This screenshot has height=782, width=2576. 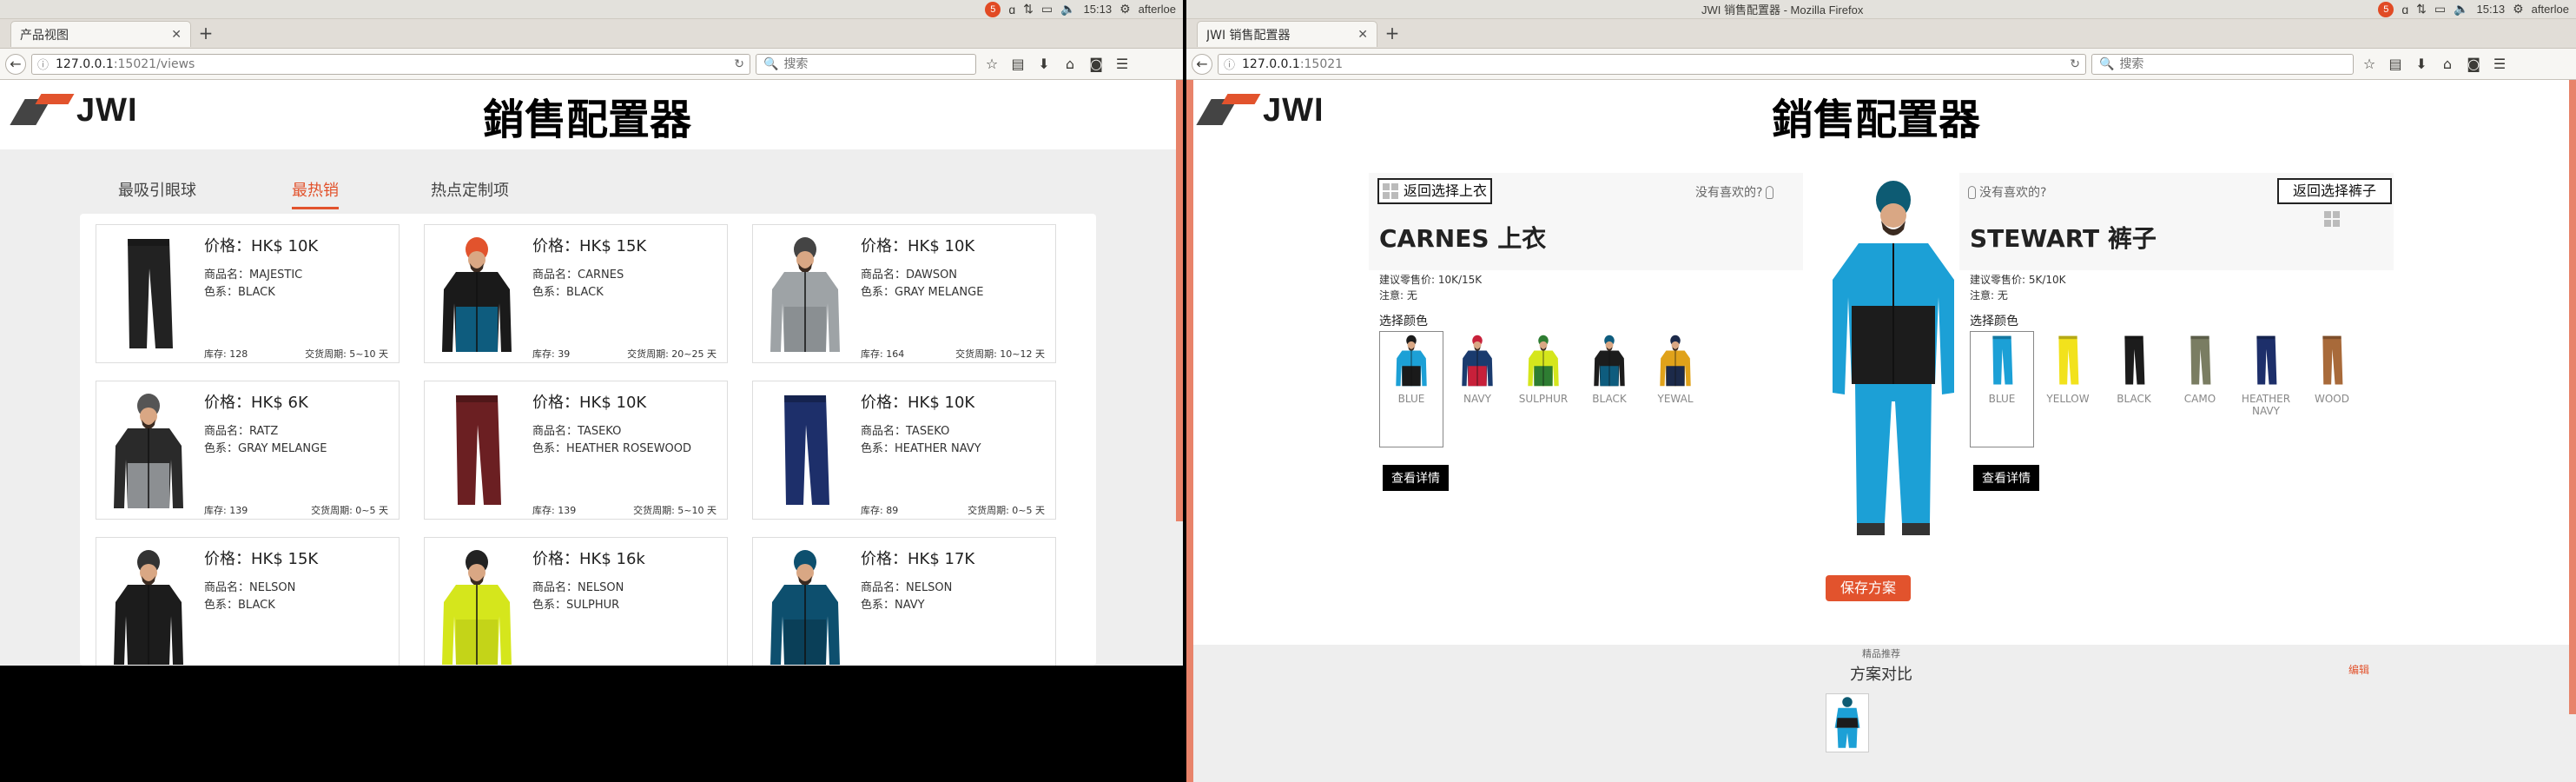 What do you see at coordinates (2200, 389) in the screenshot?
I see `color-swatch: CAMO` at bounding box center [2200, 389].